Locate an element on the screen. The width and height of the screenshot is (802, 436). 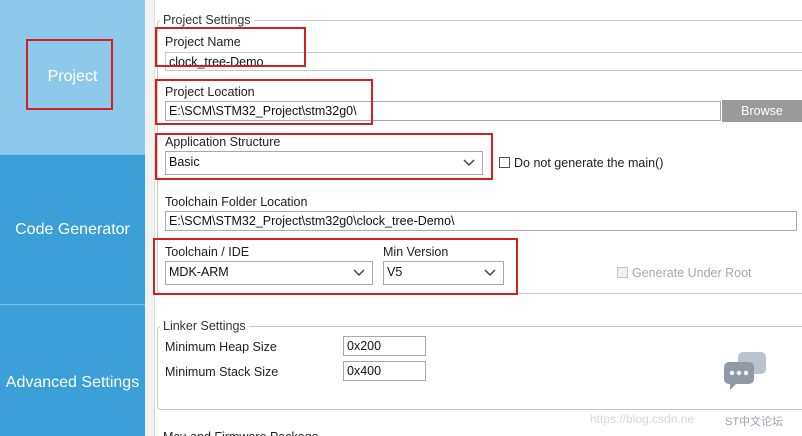
linker-settings-legend: Linker Settings is located at coordinates (204, 326).